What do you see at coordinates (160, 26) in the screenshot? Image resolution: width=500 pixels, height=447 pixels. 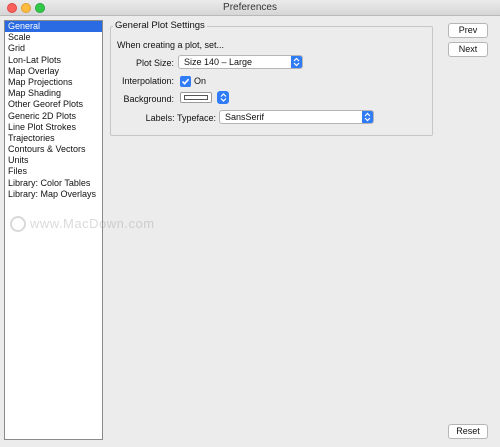 I see `group-title: General Plot Settings` at bounding box center [160, 26].